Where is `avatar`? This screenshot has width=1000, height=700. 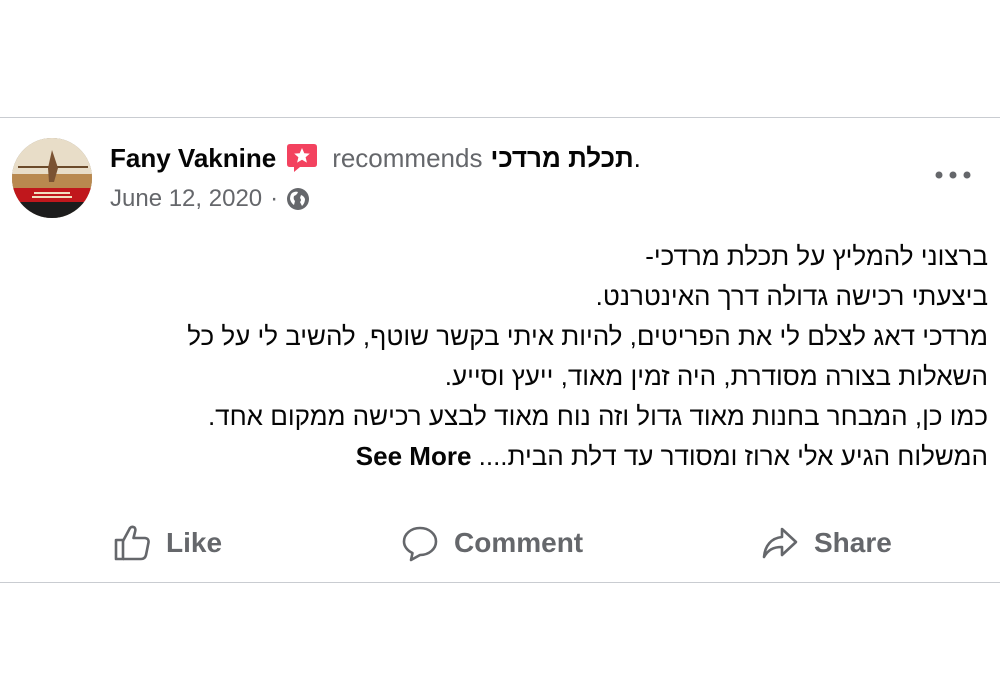 avatar is located at coordinates (52, 178).